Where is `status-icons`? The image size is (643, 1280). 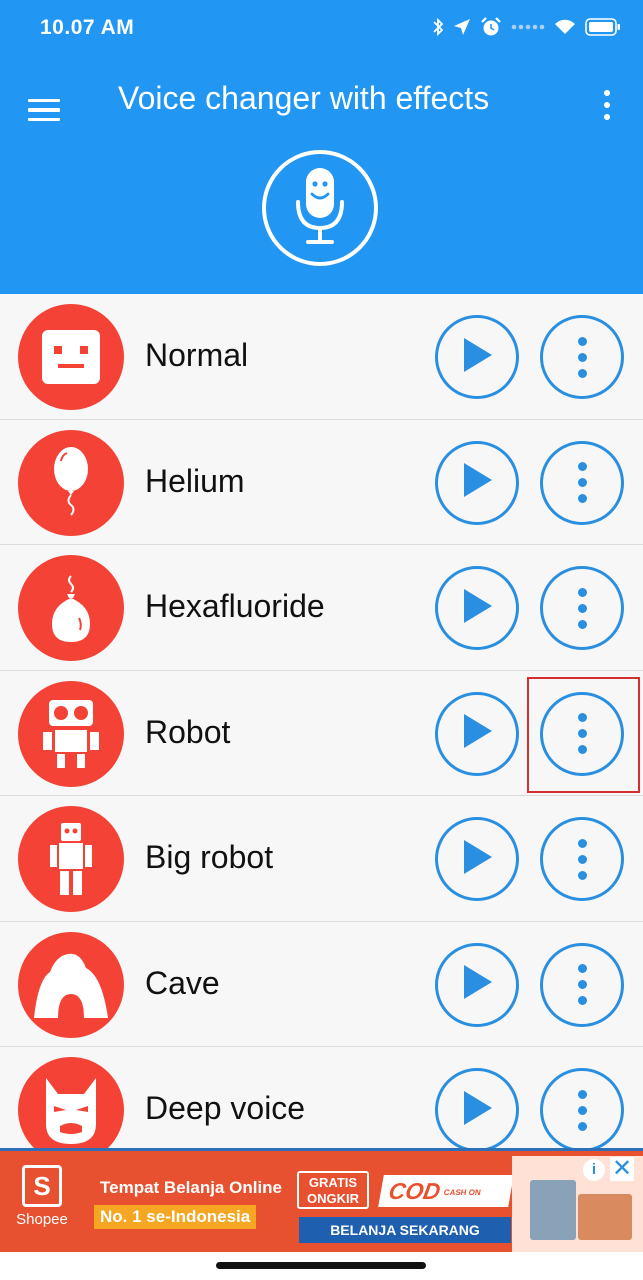
status-icons is located at coordinates (526, 27).